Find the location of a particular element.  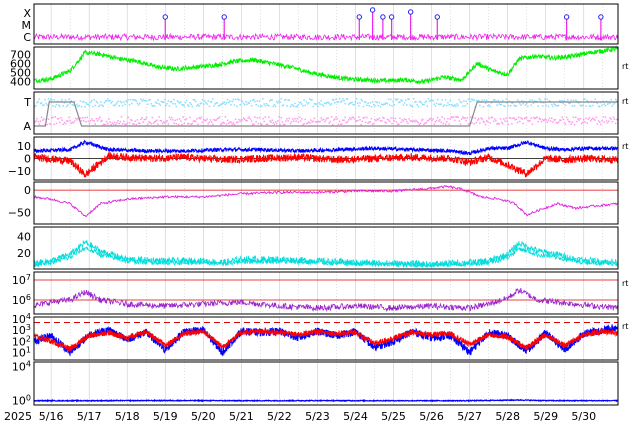

dst-tick-label: 0 is located at coordinates (27, 190).